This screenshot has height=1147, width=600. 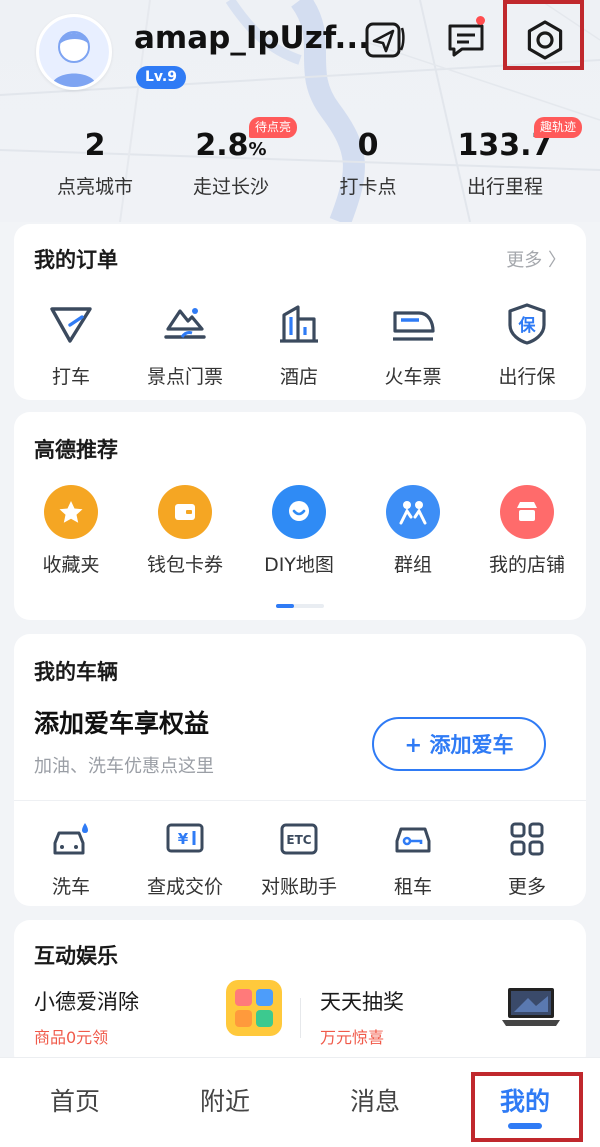 I want to click on shop-icon, so click(x=527, y=512).